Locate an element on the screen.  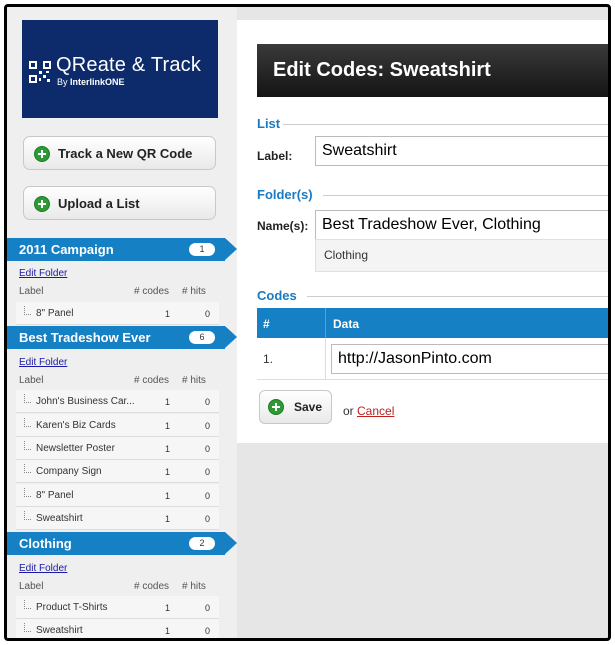
list-item: Product T-Shirts 1 0 is located at coordinates (117, 607).